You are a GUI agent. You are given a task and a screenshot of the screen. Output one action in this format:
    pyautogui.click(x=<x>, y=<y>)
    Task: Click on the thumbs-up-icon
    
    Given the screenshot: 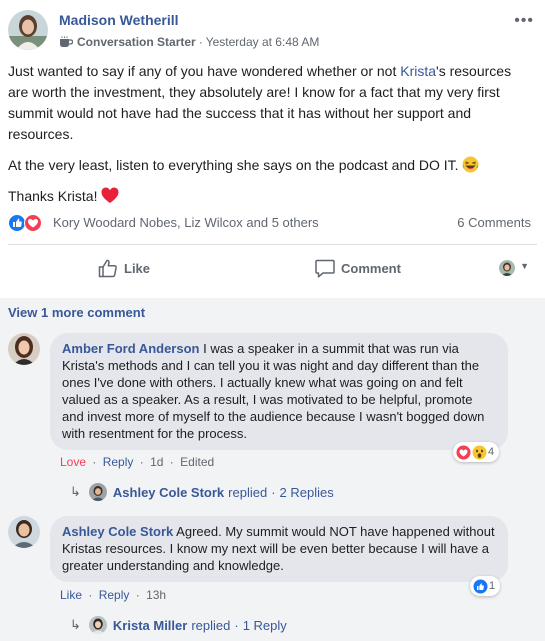 What is the action you would take?
    pyautogui.click(x=107, y=268)
    